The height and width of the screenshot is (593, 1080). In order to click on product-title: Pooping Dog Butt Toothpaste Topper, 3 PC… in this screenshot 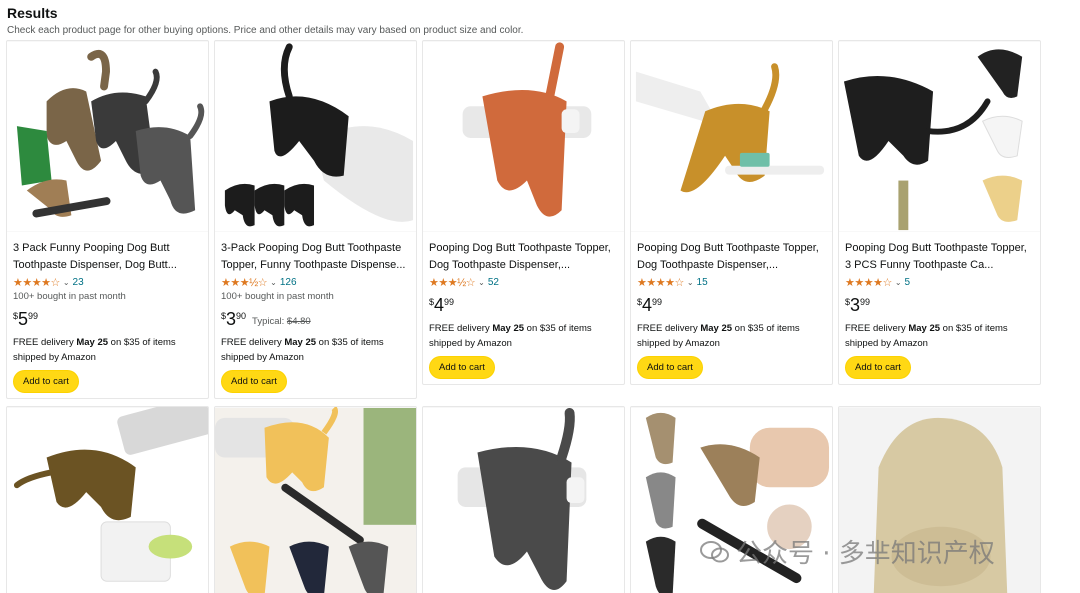, I will do `click(940, 257)`.